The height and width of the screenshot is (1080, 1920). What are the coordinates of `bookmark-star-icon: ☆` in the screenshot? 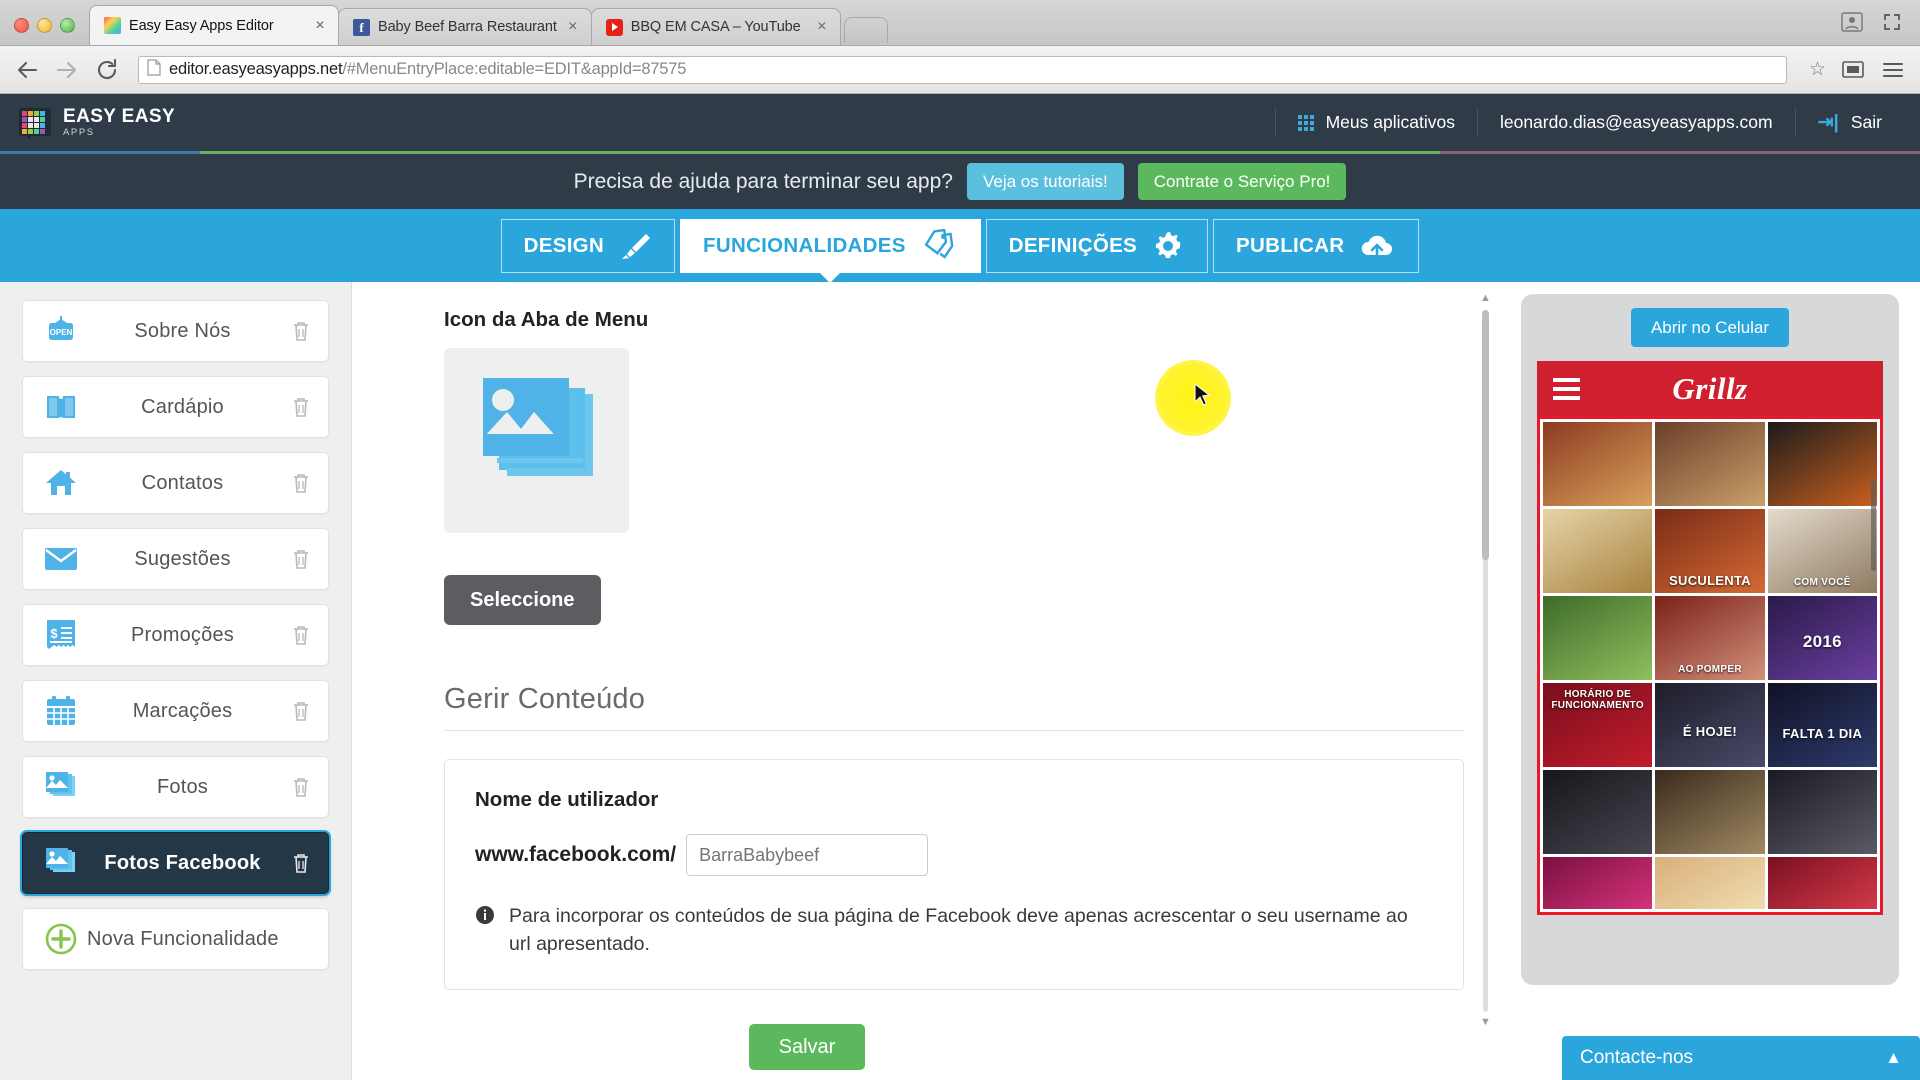 It's located at (1817, 69).